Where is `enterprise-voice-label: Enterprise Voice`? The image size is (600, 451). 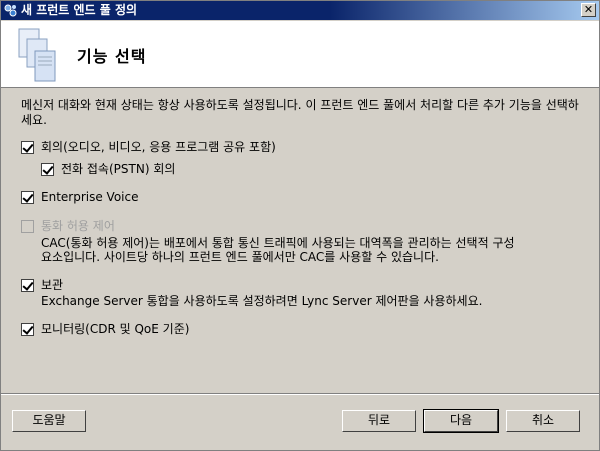 enterprise-voice-label: Enterprise Voice is located at coordinates (90, 197).